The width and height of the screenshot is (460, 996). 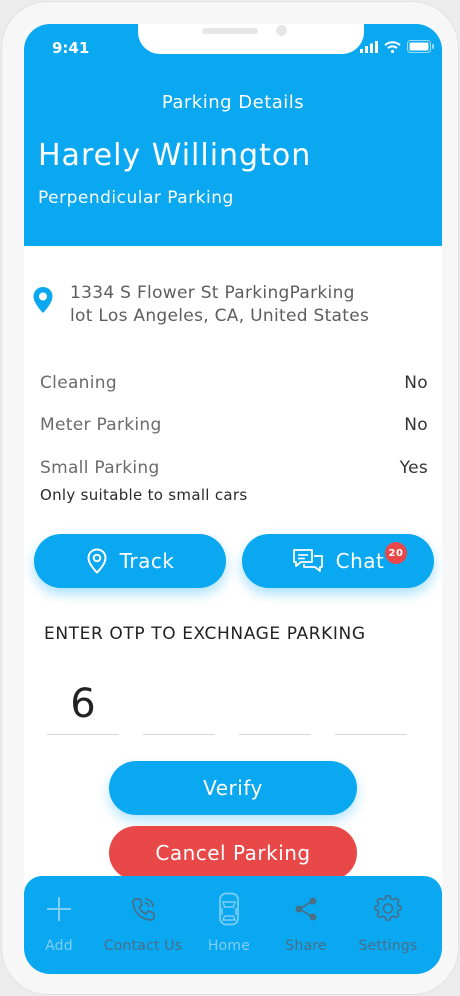 I want to click on phone-icon, so click(x=143, y=909).